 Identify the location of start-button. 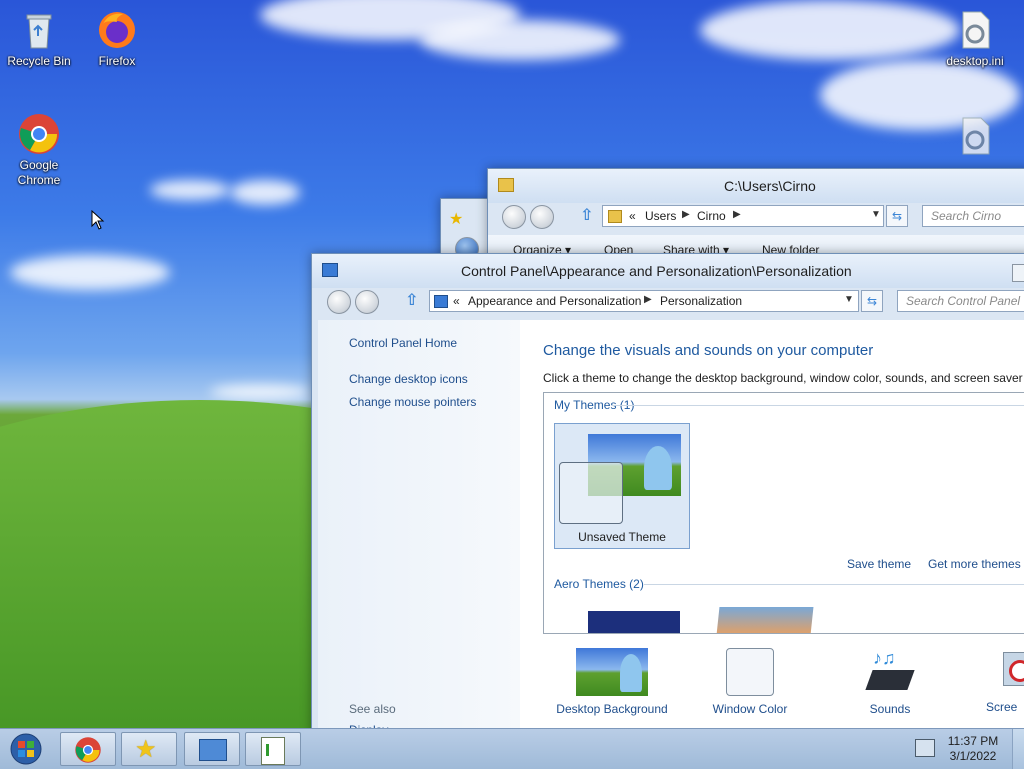
(26, 749).